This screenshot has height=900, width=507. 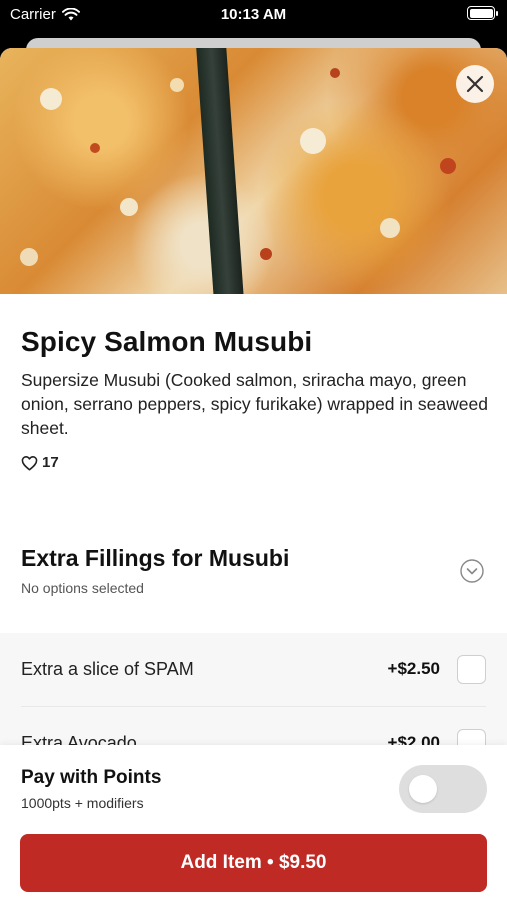 I want to click on like-count: 17, so click(x=50, y=462).